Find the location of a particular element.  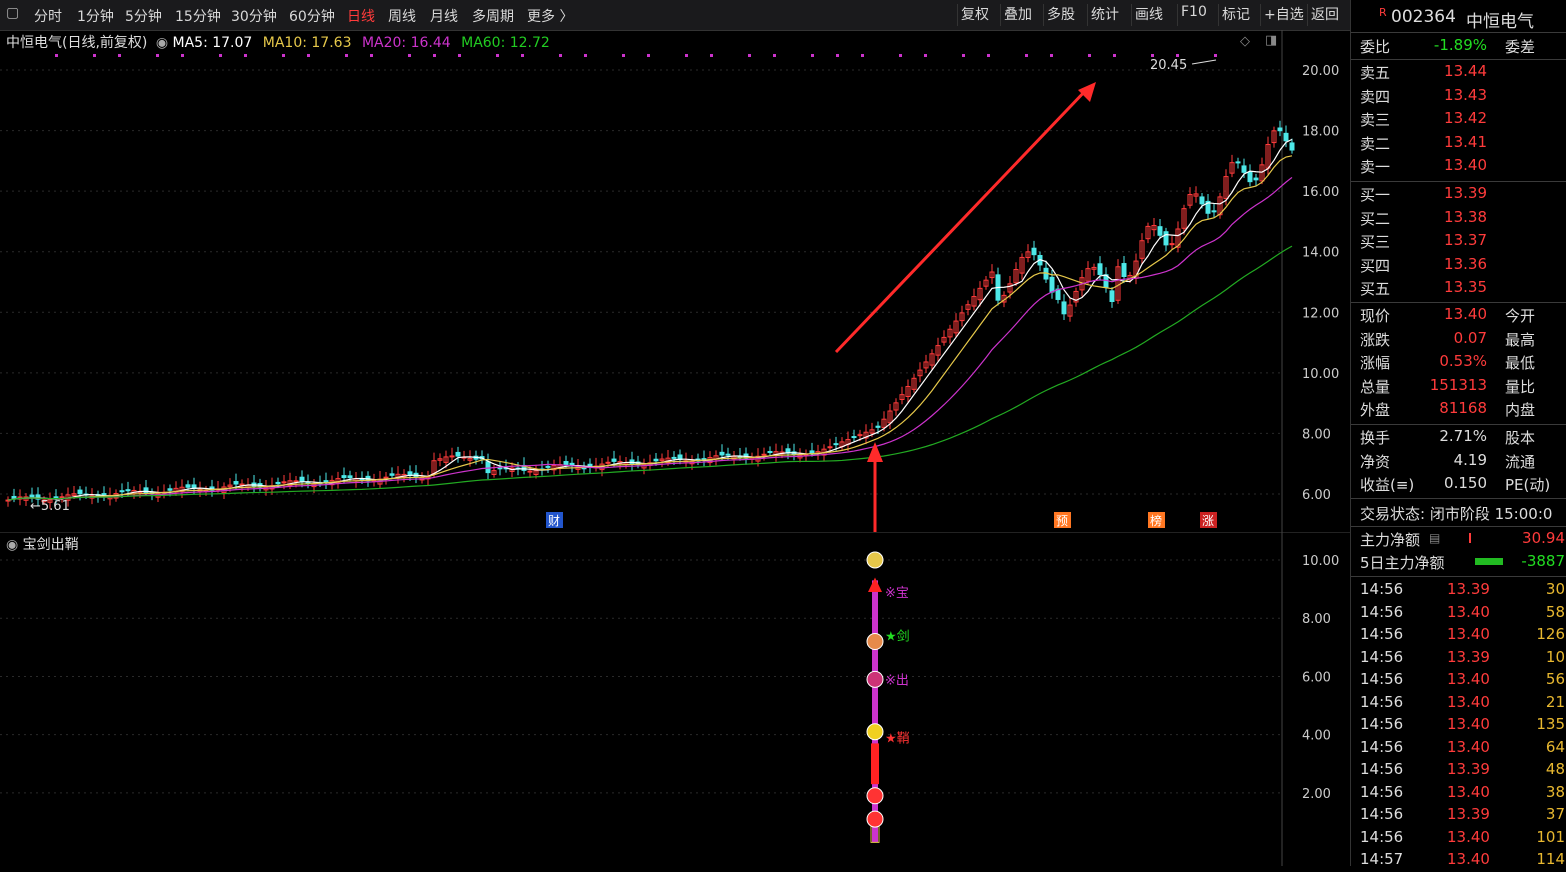

y-tick-label: 18.00 is located at coordinates (1320, 132).